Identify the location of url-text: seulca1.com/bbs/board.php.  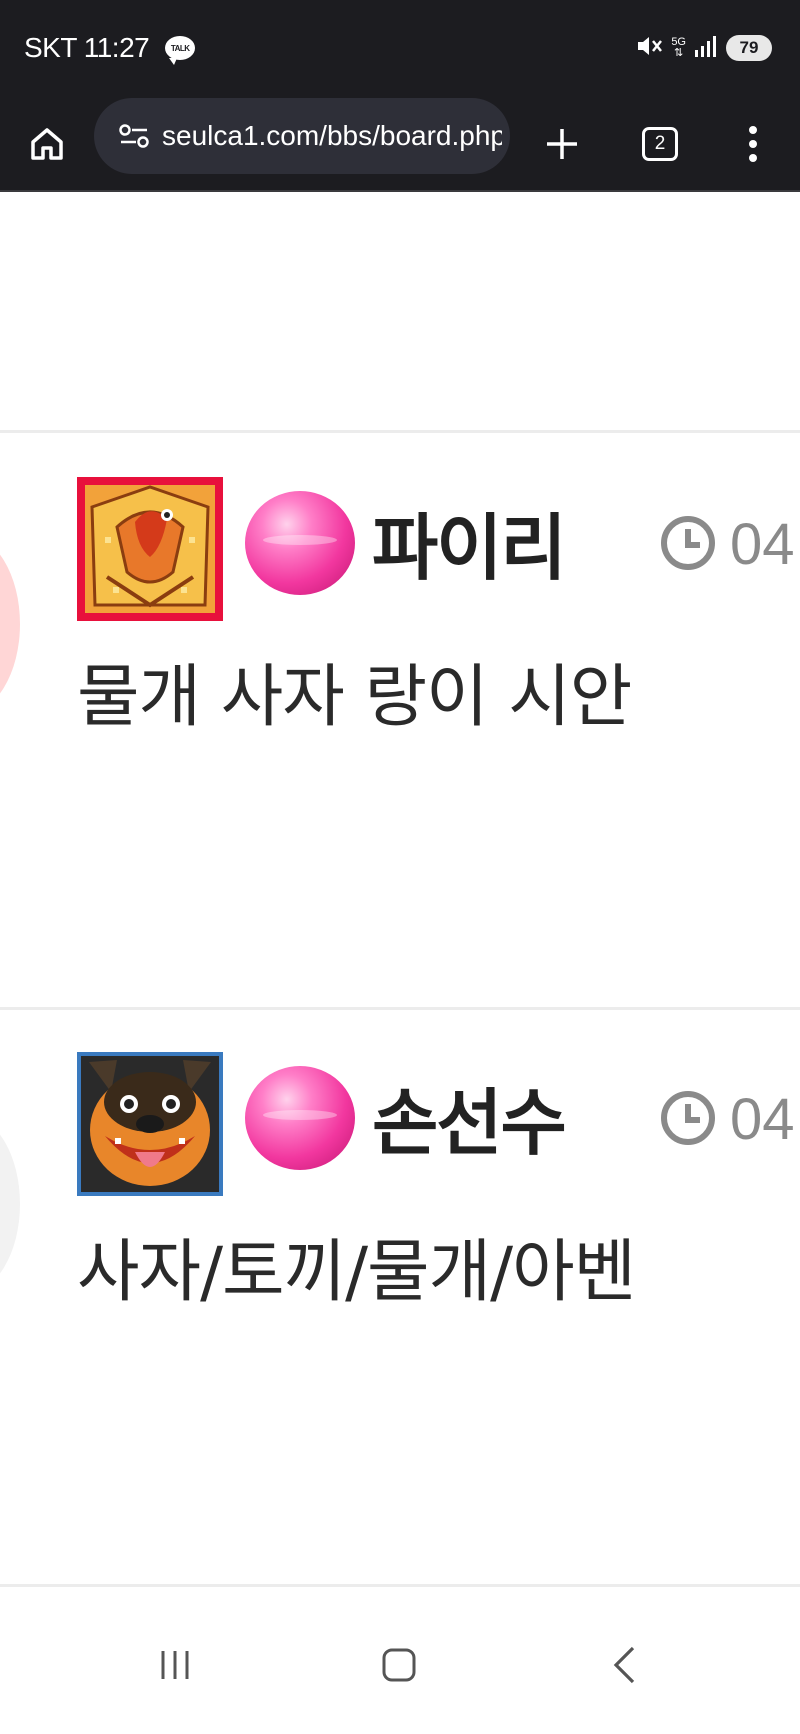
(332, 136).